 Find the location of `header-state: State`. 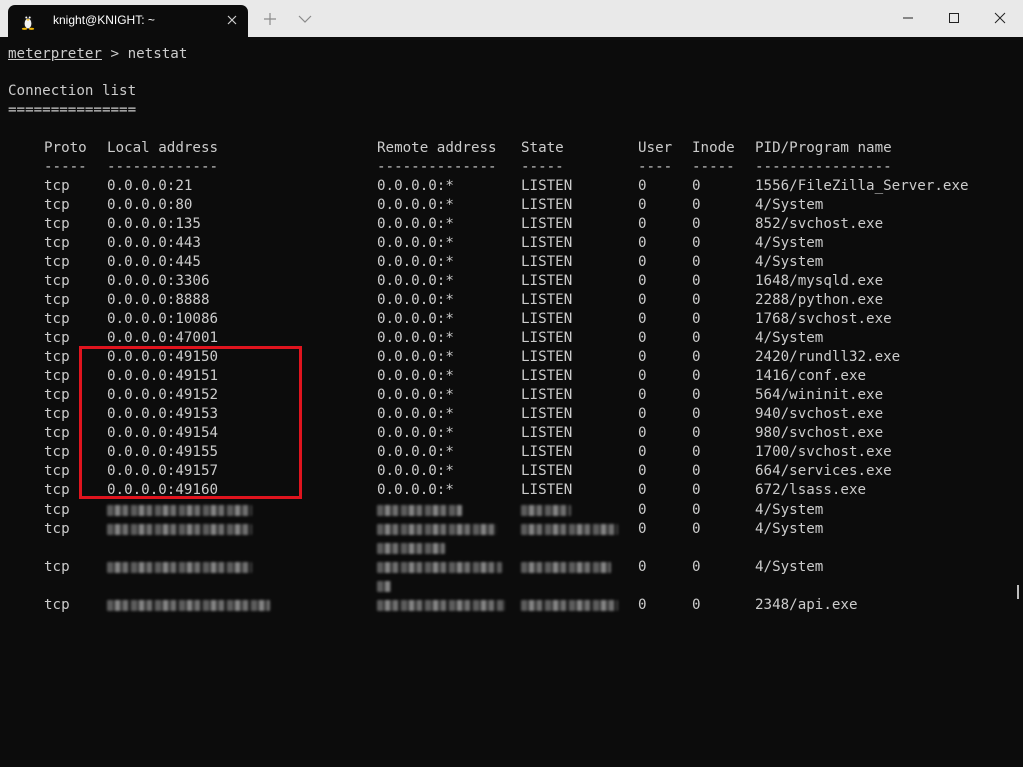

header-state: State is located at coordinates (542, 148).